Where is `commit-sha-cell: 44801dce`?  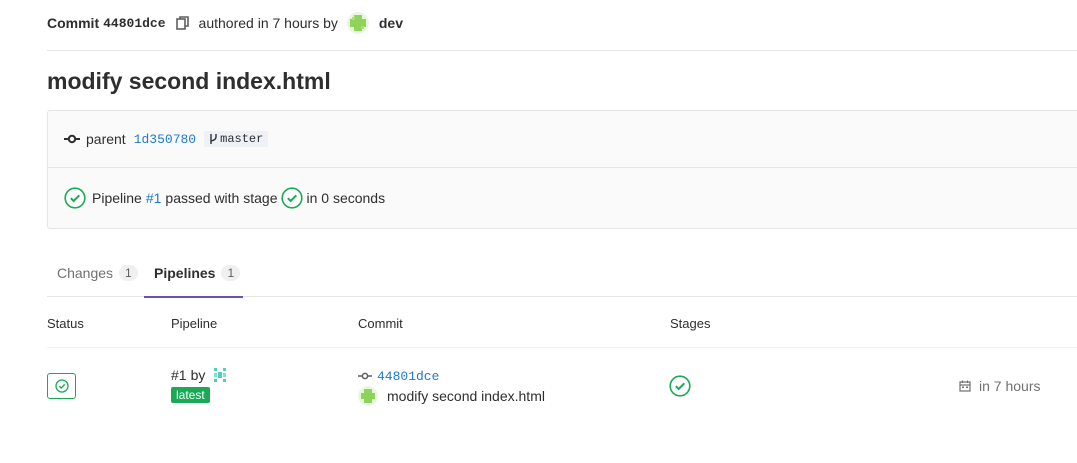 commit-sha-cell: 44801dce is located at coordinates (398, 376).